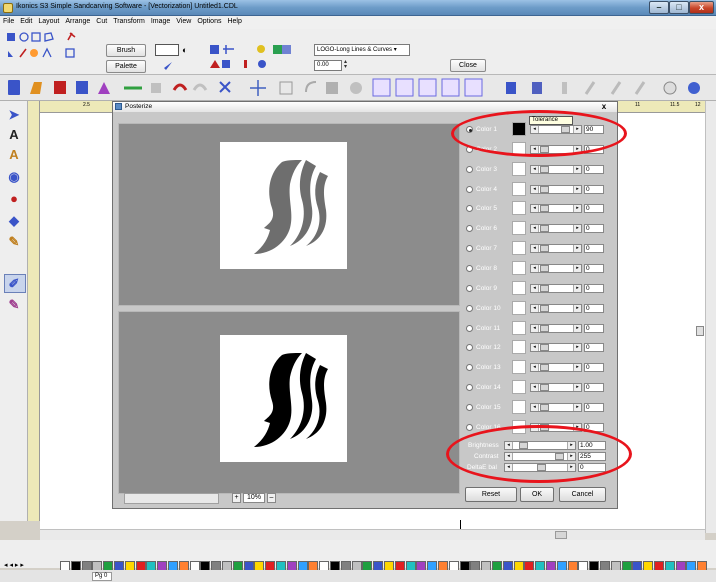 This screenshot has width=716, height=582. What do you see at coordinates (700, 331) in the screenshot?
I see `vertical-scroll-thumb` at bounding box center [700, 331].